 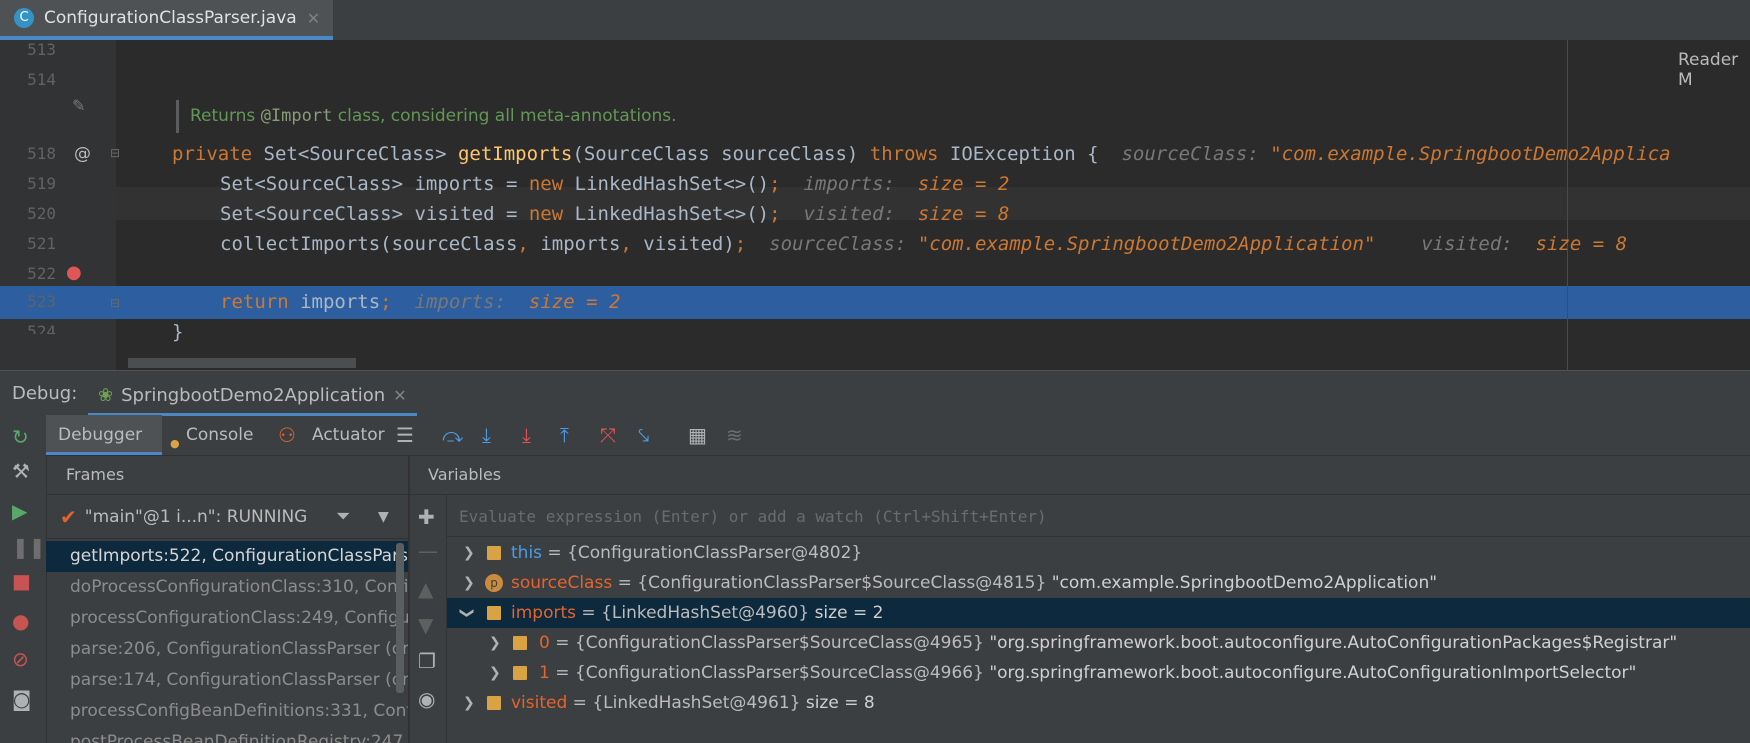 What do you see at coordinates (426, 517) in the screenshot?
I see `add-watch-icon: ✚` at bounding box center [426, 517].